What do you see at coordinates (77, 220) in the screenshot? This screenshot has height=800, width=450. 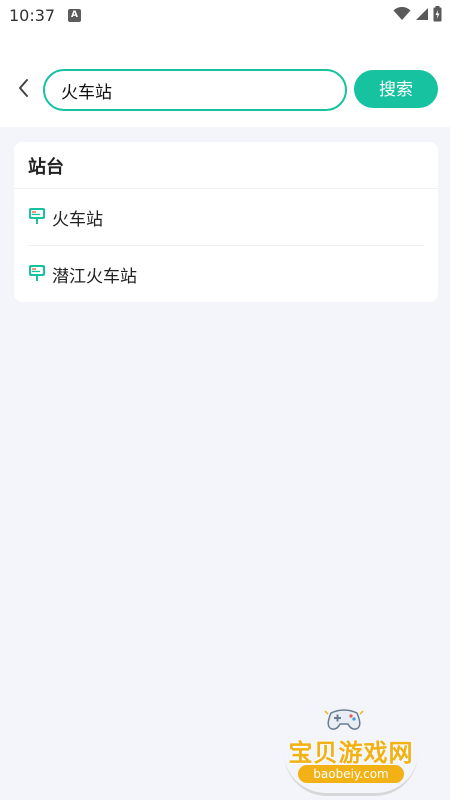 I see `result-label: 火车站` at bounding box center [77, 220].